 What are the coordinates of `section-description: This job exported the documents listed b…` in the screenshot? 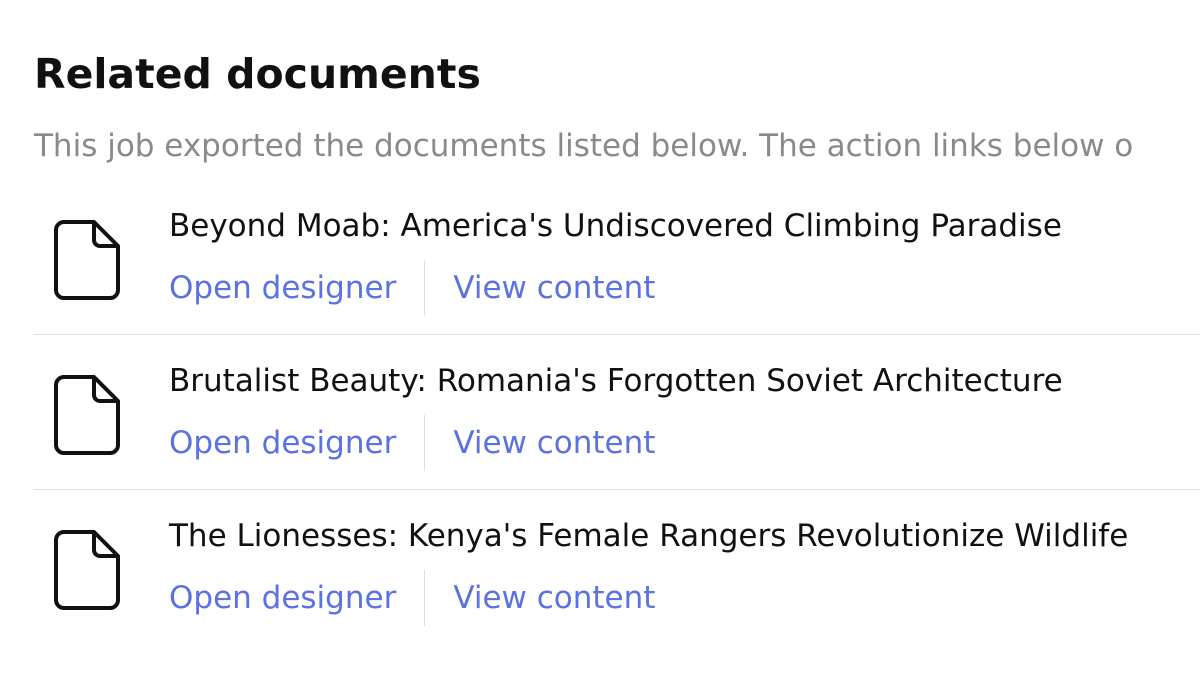 It's located at (584, 146).